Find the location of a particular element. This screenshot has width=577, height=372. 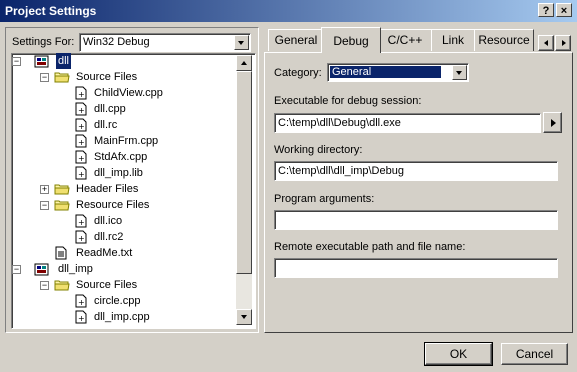

tree-item-label: dll.rc2 is located at coordinates (109, 237).